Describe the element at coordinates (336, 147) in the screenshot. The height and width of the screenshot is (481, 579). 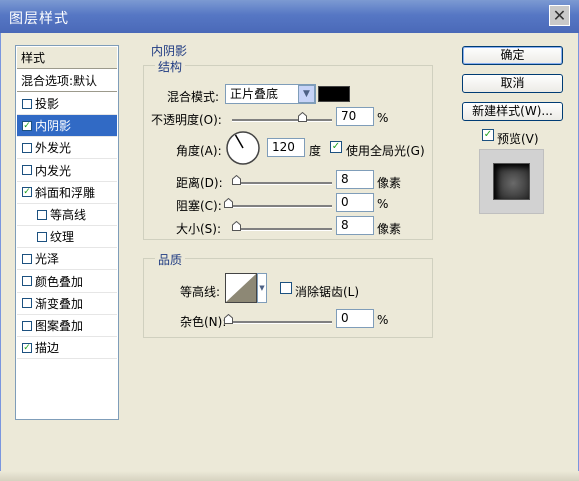
I see `global-light-checkbox: ✓` at that location.